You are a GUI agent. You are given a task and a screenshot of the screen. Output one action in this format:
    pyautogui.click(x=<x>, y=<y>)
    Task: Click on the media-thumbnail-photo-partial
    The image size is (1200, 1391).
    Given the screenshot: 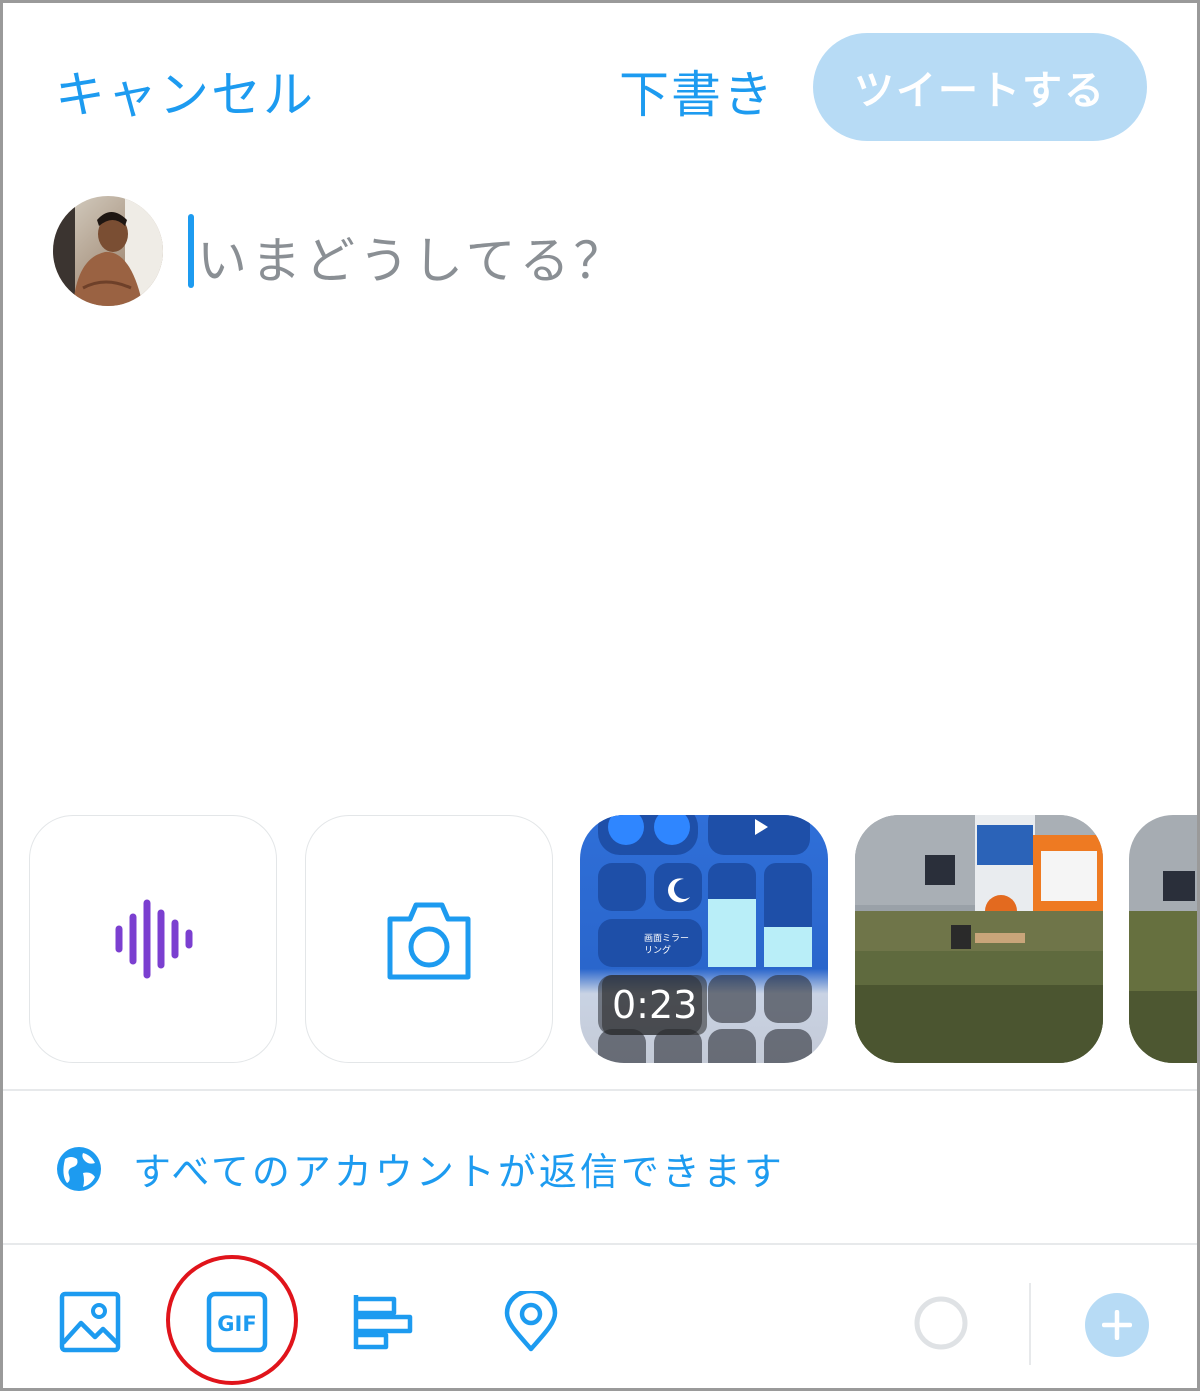 What is the action you would take?
    pyautogui.click(x=1163, y=939)
    